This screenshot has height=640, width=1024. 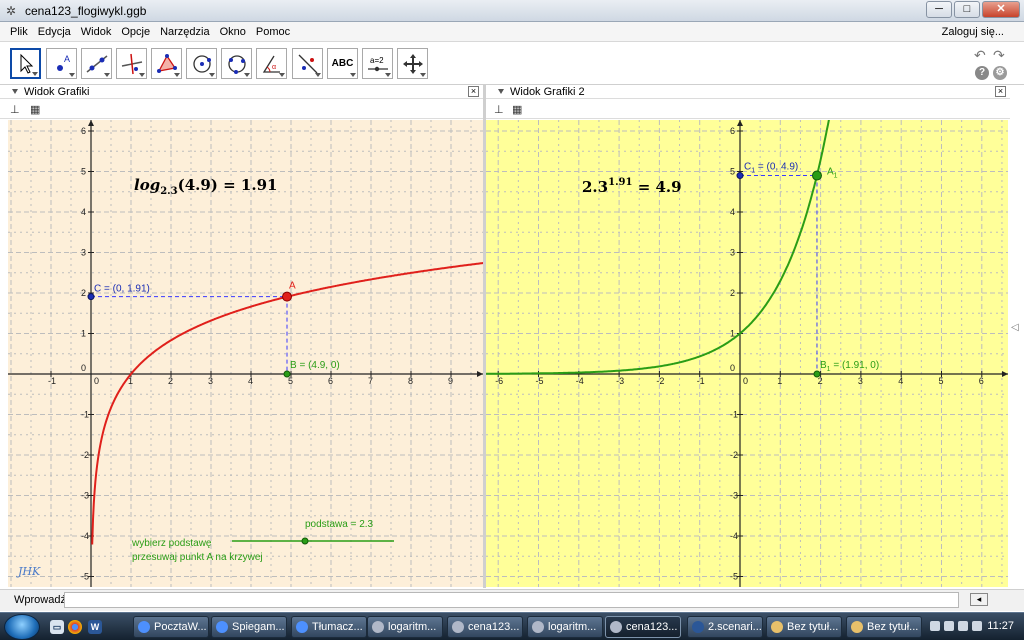 What do you see at coordinates (817, 374) in the screenshot?
I see `point-B1` at bounding box center [817, 374].